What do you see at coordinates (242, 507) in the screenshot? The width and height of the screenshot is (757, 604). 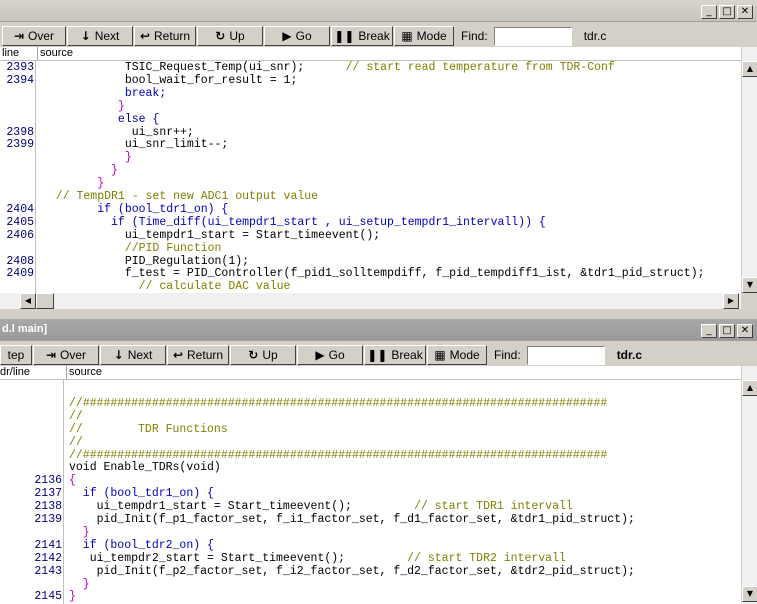 I see `code-token: ui_tempdr1_start = Start_timeevent();` at bounding box center [242, 507].